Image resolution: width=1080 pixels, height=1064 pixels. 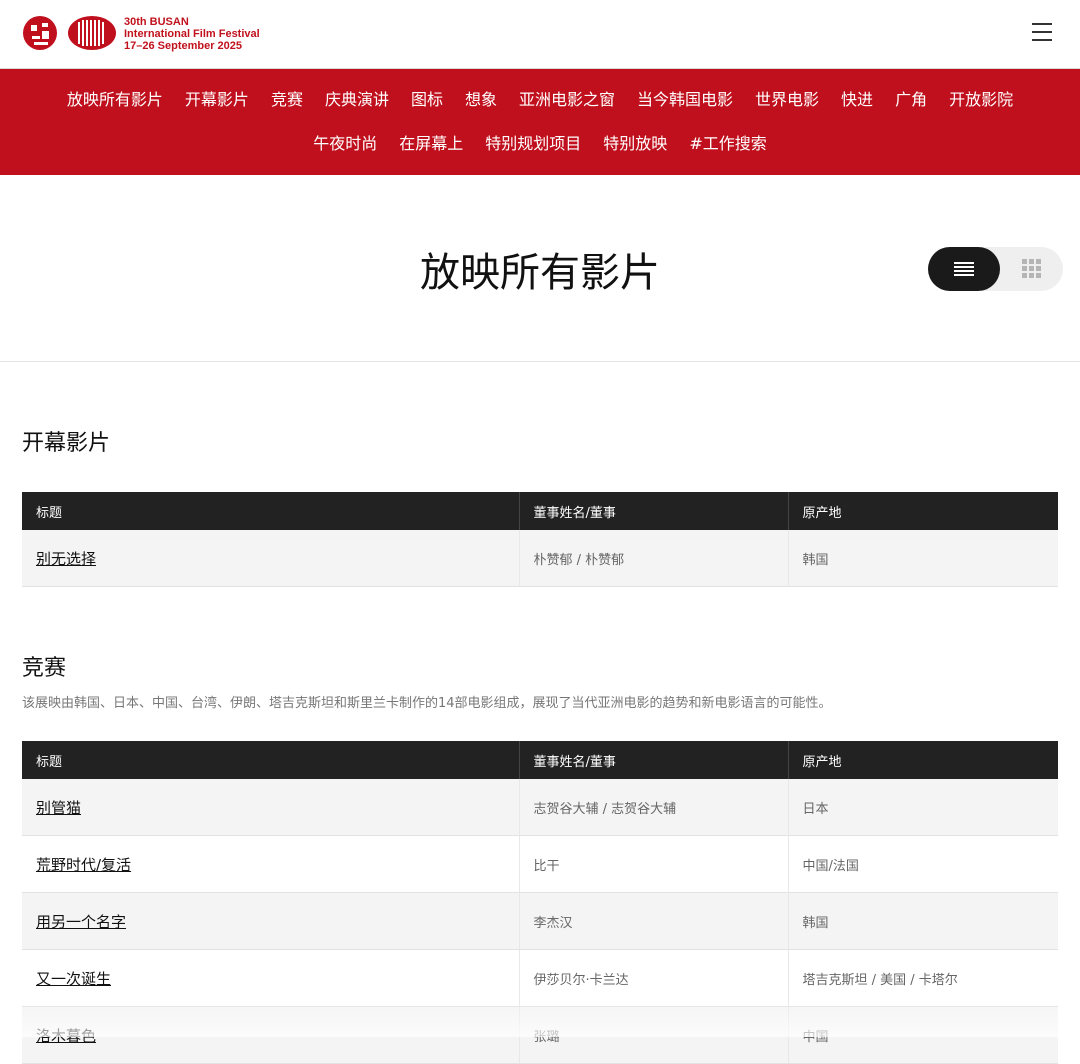 I want to click on table-row: 荒野时代/复活 比干 中国/法国, so click(x=540, y=864).